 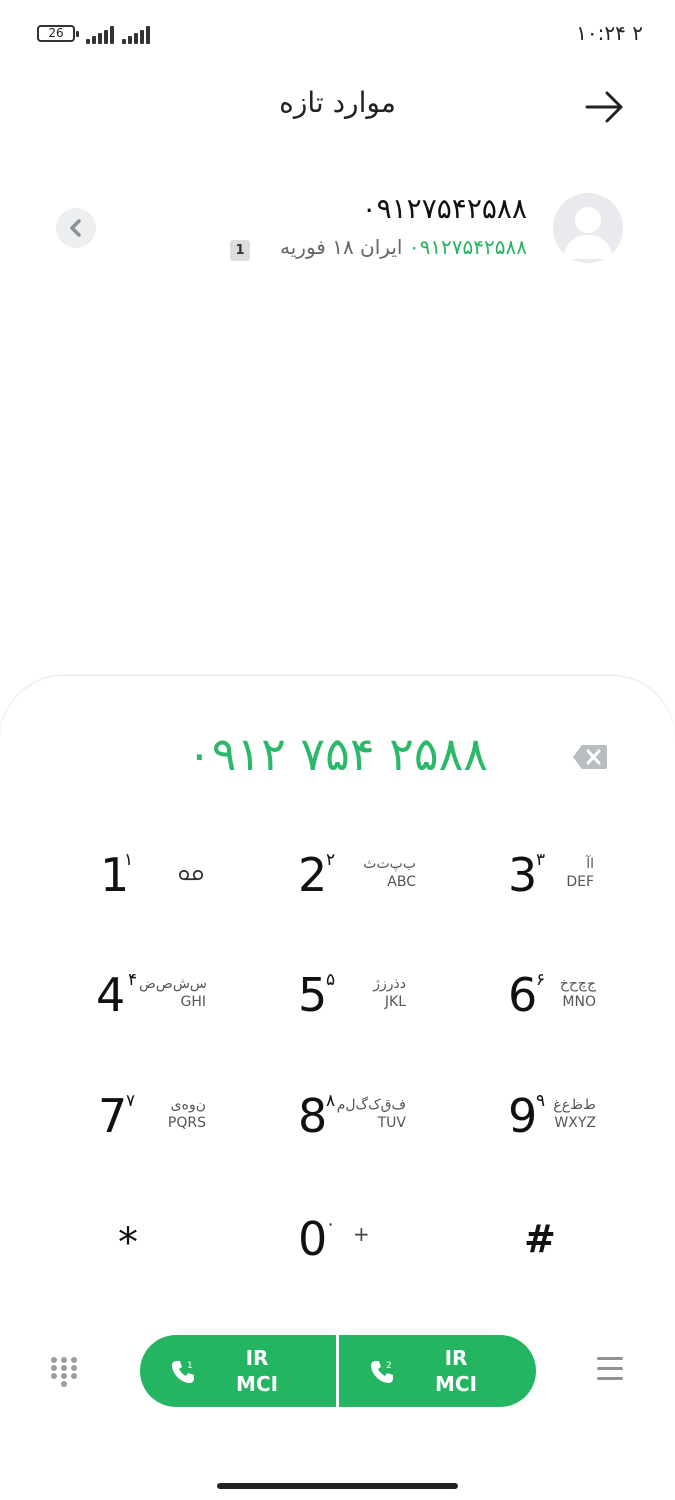 I want to click on backspace-icon, so click(x=590, y=757).